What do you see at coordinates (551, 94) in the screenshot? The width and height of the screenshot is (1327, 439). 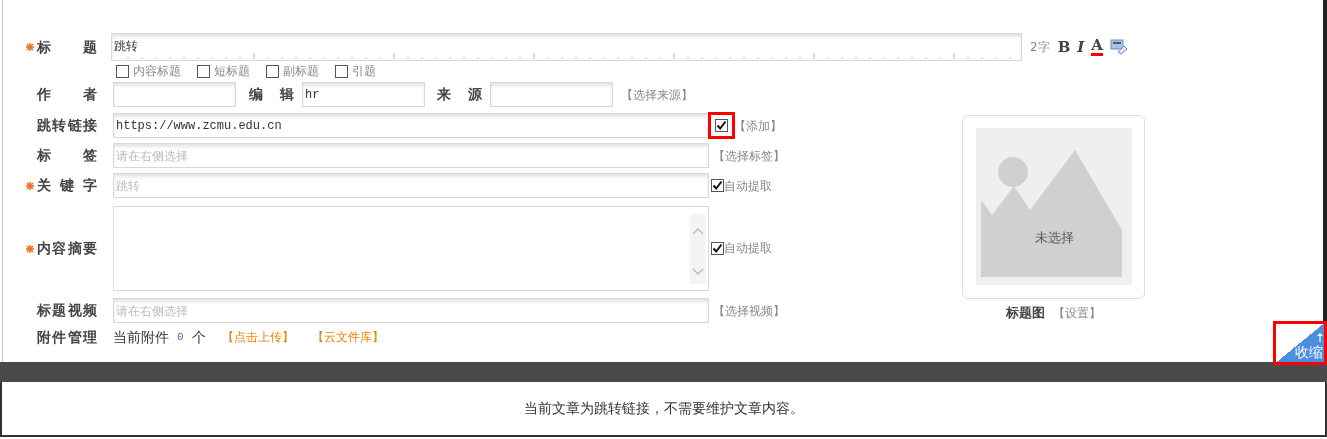 I see `source-field` at bounding box center [551, 94].